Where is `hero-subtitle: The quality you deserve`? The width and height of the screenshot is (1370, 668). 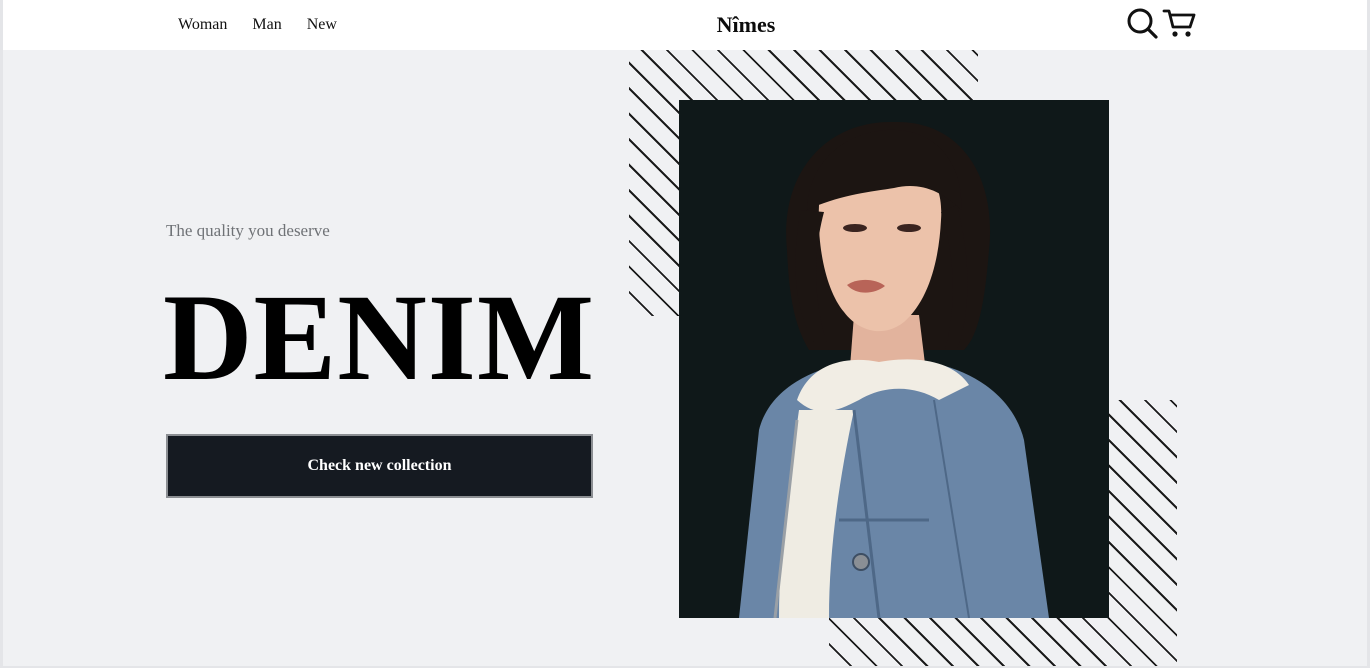 hero-subtitle: The quality you deserve is located at coordinates (248, 230).